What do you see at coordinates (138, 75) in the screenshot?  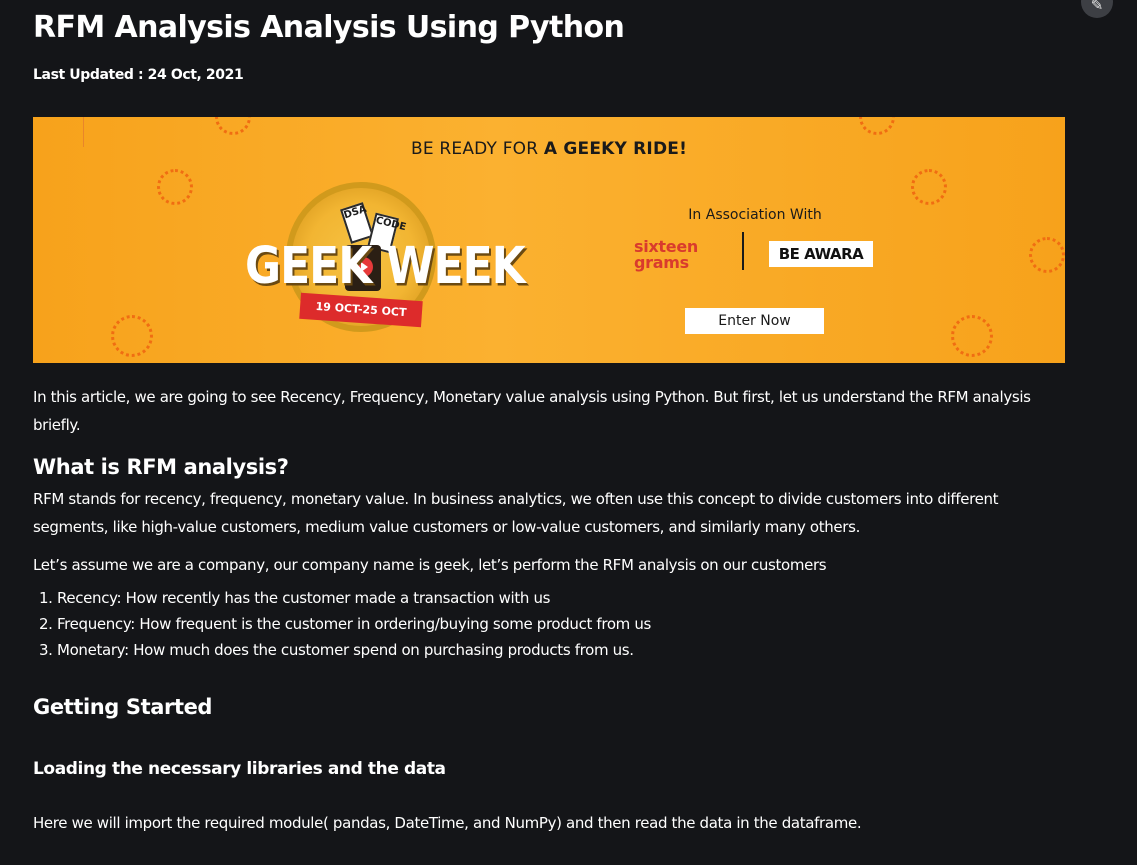 I see `last-updated: Last Updated : 24 Oct, 2021` at bounding box center [138, 75].